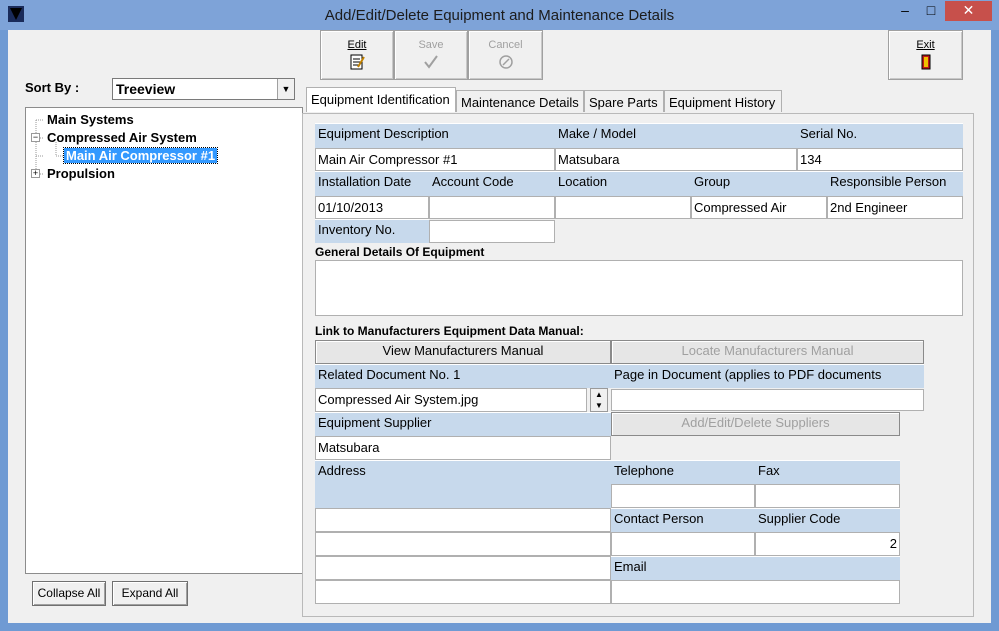 Image resolution: width=999 pixels, height=631 pixels. What do you see at coordinates (203, 89) in the screenshot?
I see `sort-by-select: Treeview ▼` at bounding box center [203, 89].